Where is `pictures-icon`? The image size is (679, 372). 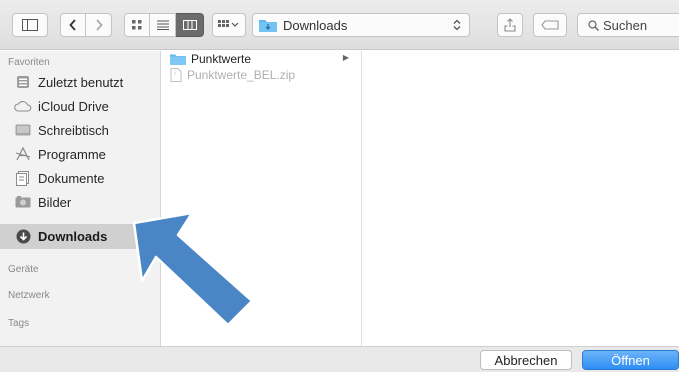
pictures-icon is located at coordinates (23, 202).